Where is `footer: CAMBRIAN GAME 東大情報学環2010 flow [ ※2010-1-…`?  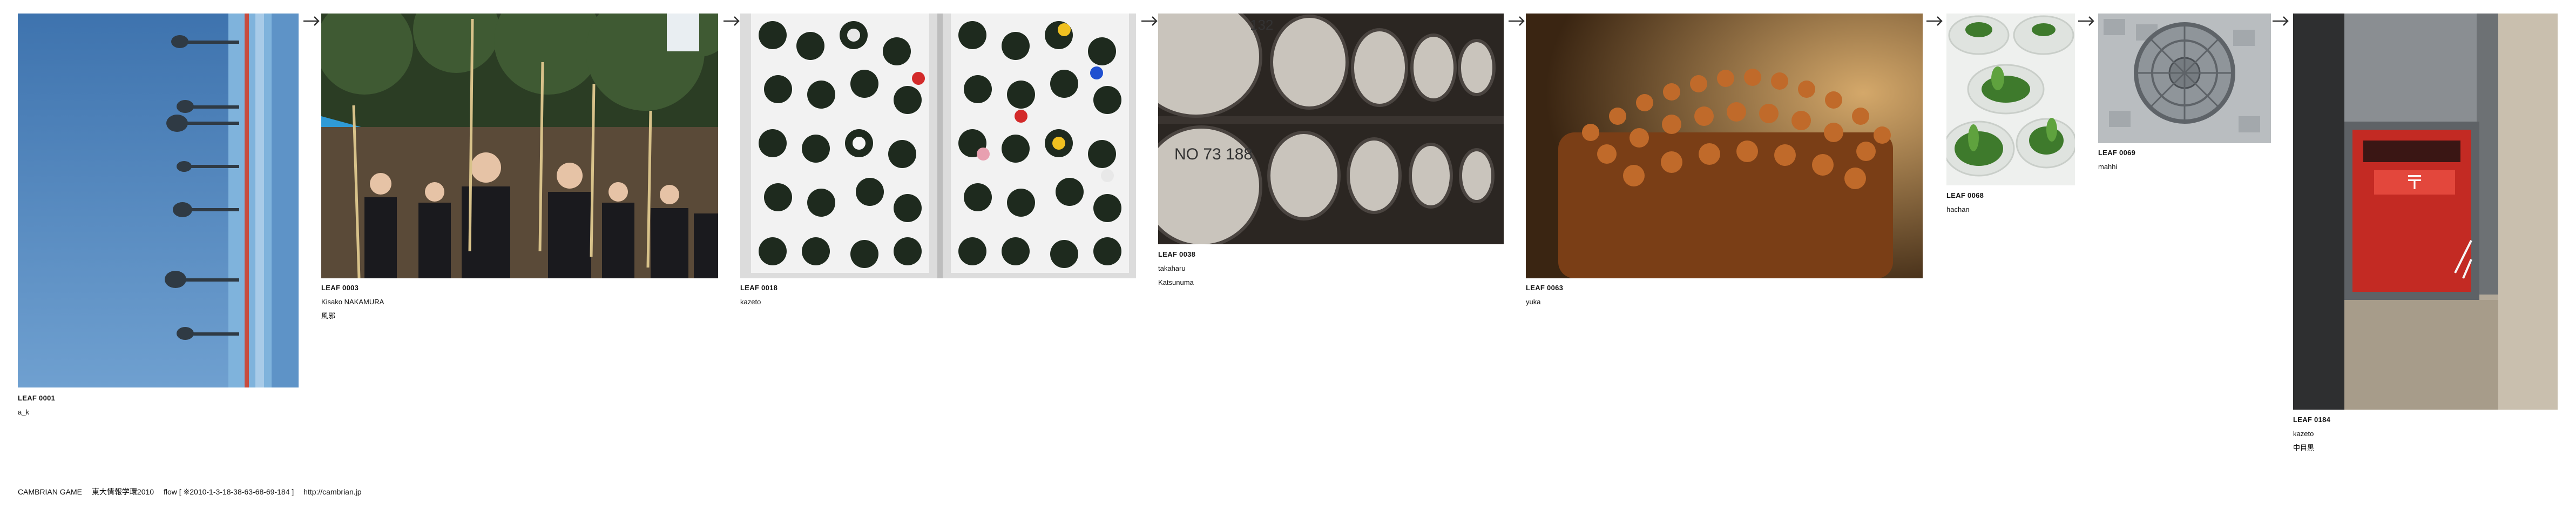 footer: CAMBRIAN GAME 東大情報学環2010 flow [ ※2010-1-… is located at coordinates (194, 491).